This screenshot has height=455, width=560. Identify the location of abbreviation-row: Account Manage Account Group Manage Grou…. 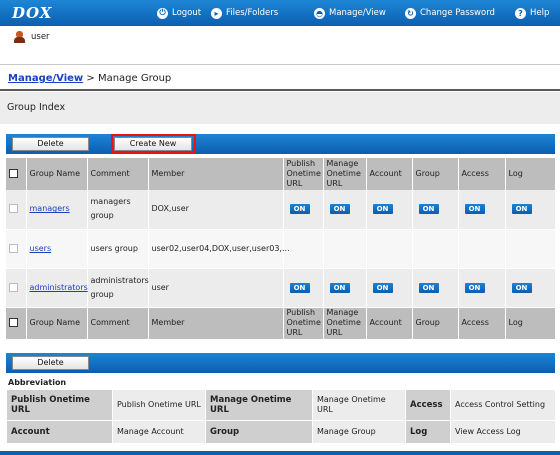
(281, 432).